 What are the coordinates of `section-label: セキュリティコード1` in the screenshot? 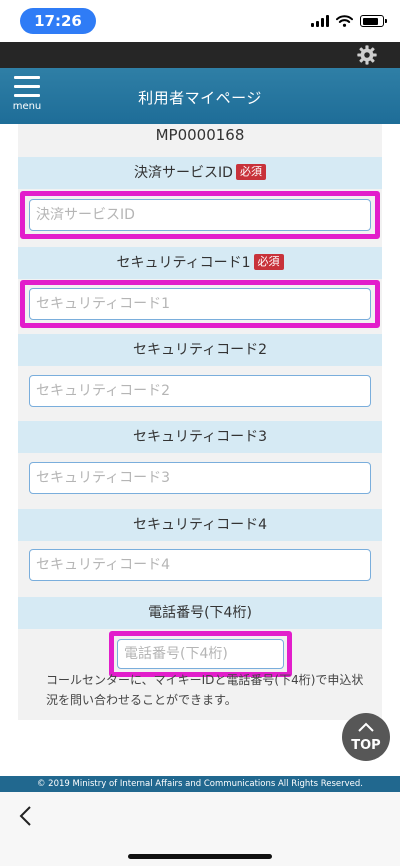 It's located at (183, 263).